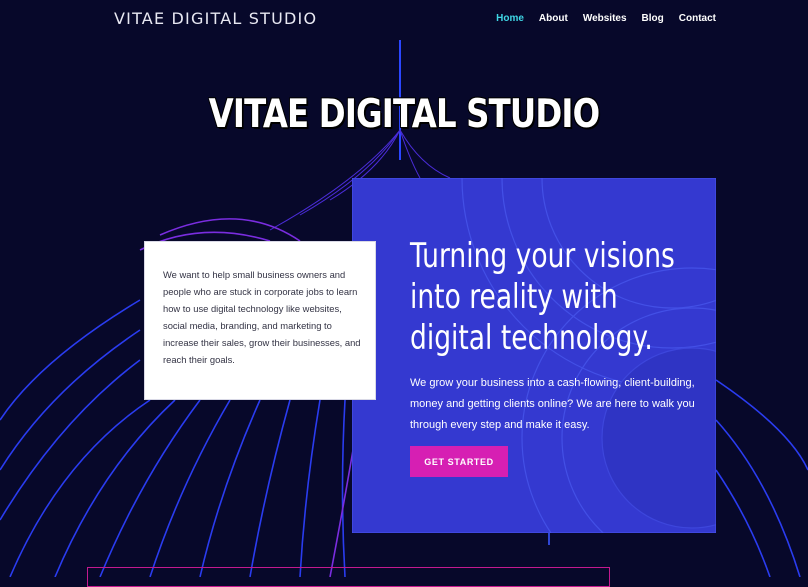  Describe the element at coordinates (514, 297) in the screenshot. I see `feature-heading-line: into reality with` at that location.